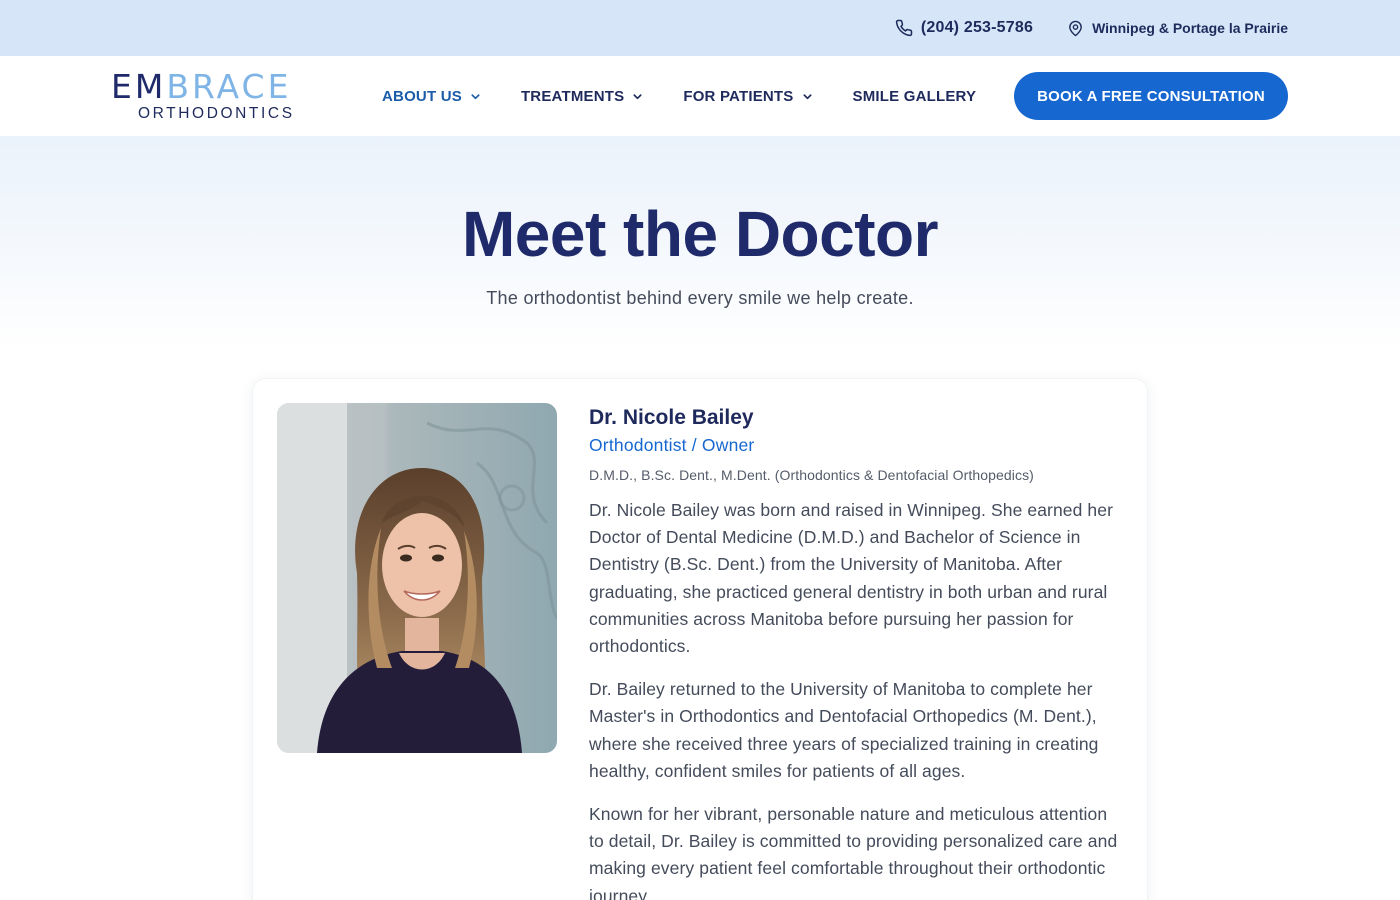 This screenshot has width=1400, height=900. Describe the element at coordinates (977, 27) in the screenshot. I see `phone-number: (204) 253-5786` at that location.